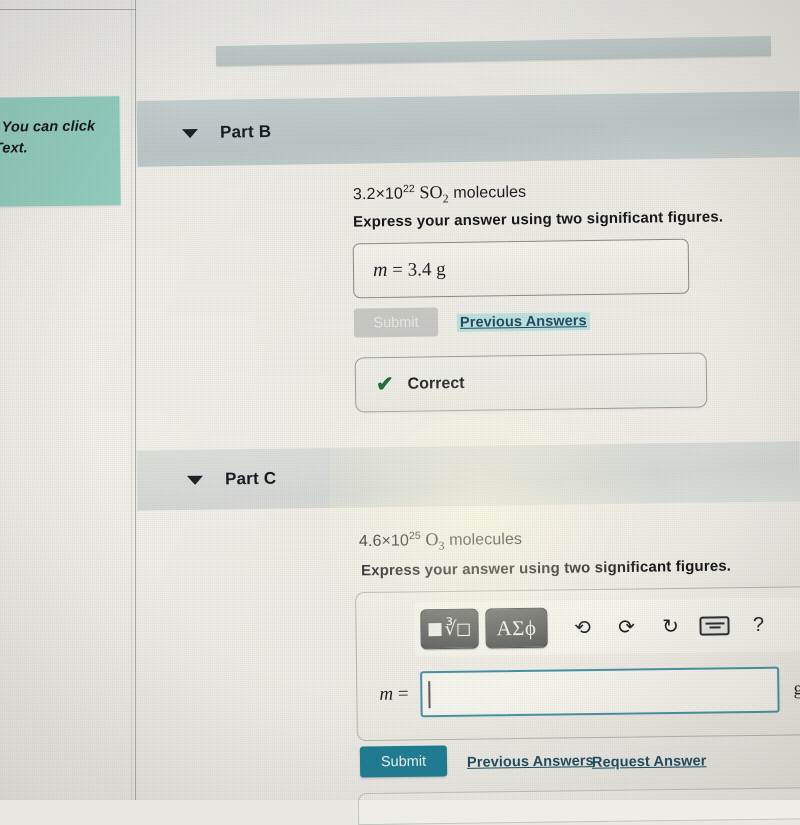 This screenshot has width=800, height=825. Describe the element at coordinates (796, 689) in the screenshot. I see `part-c-unit-label: g` at that location.